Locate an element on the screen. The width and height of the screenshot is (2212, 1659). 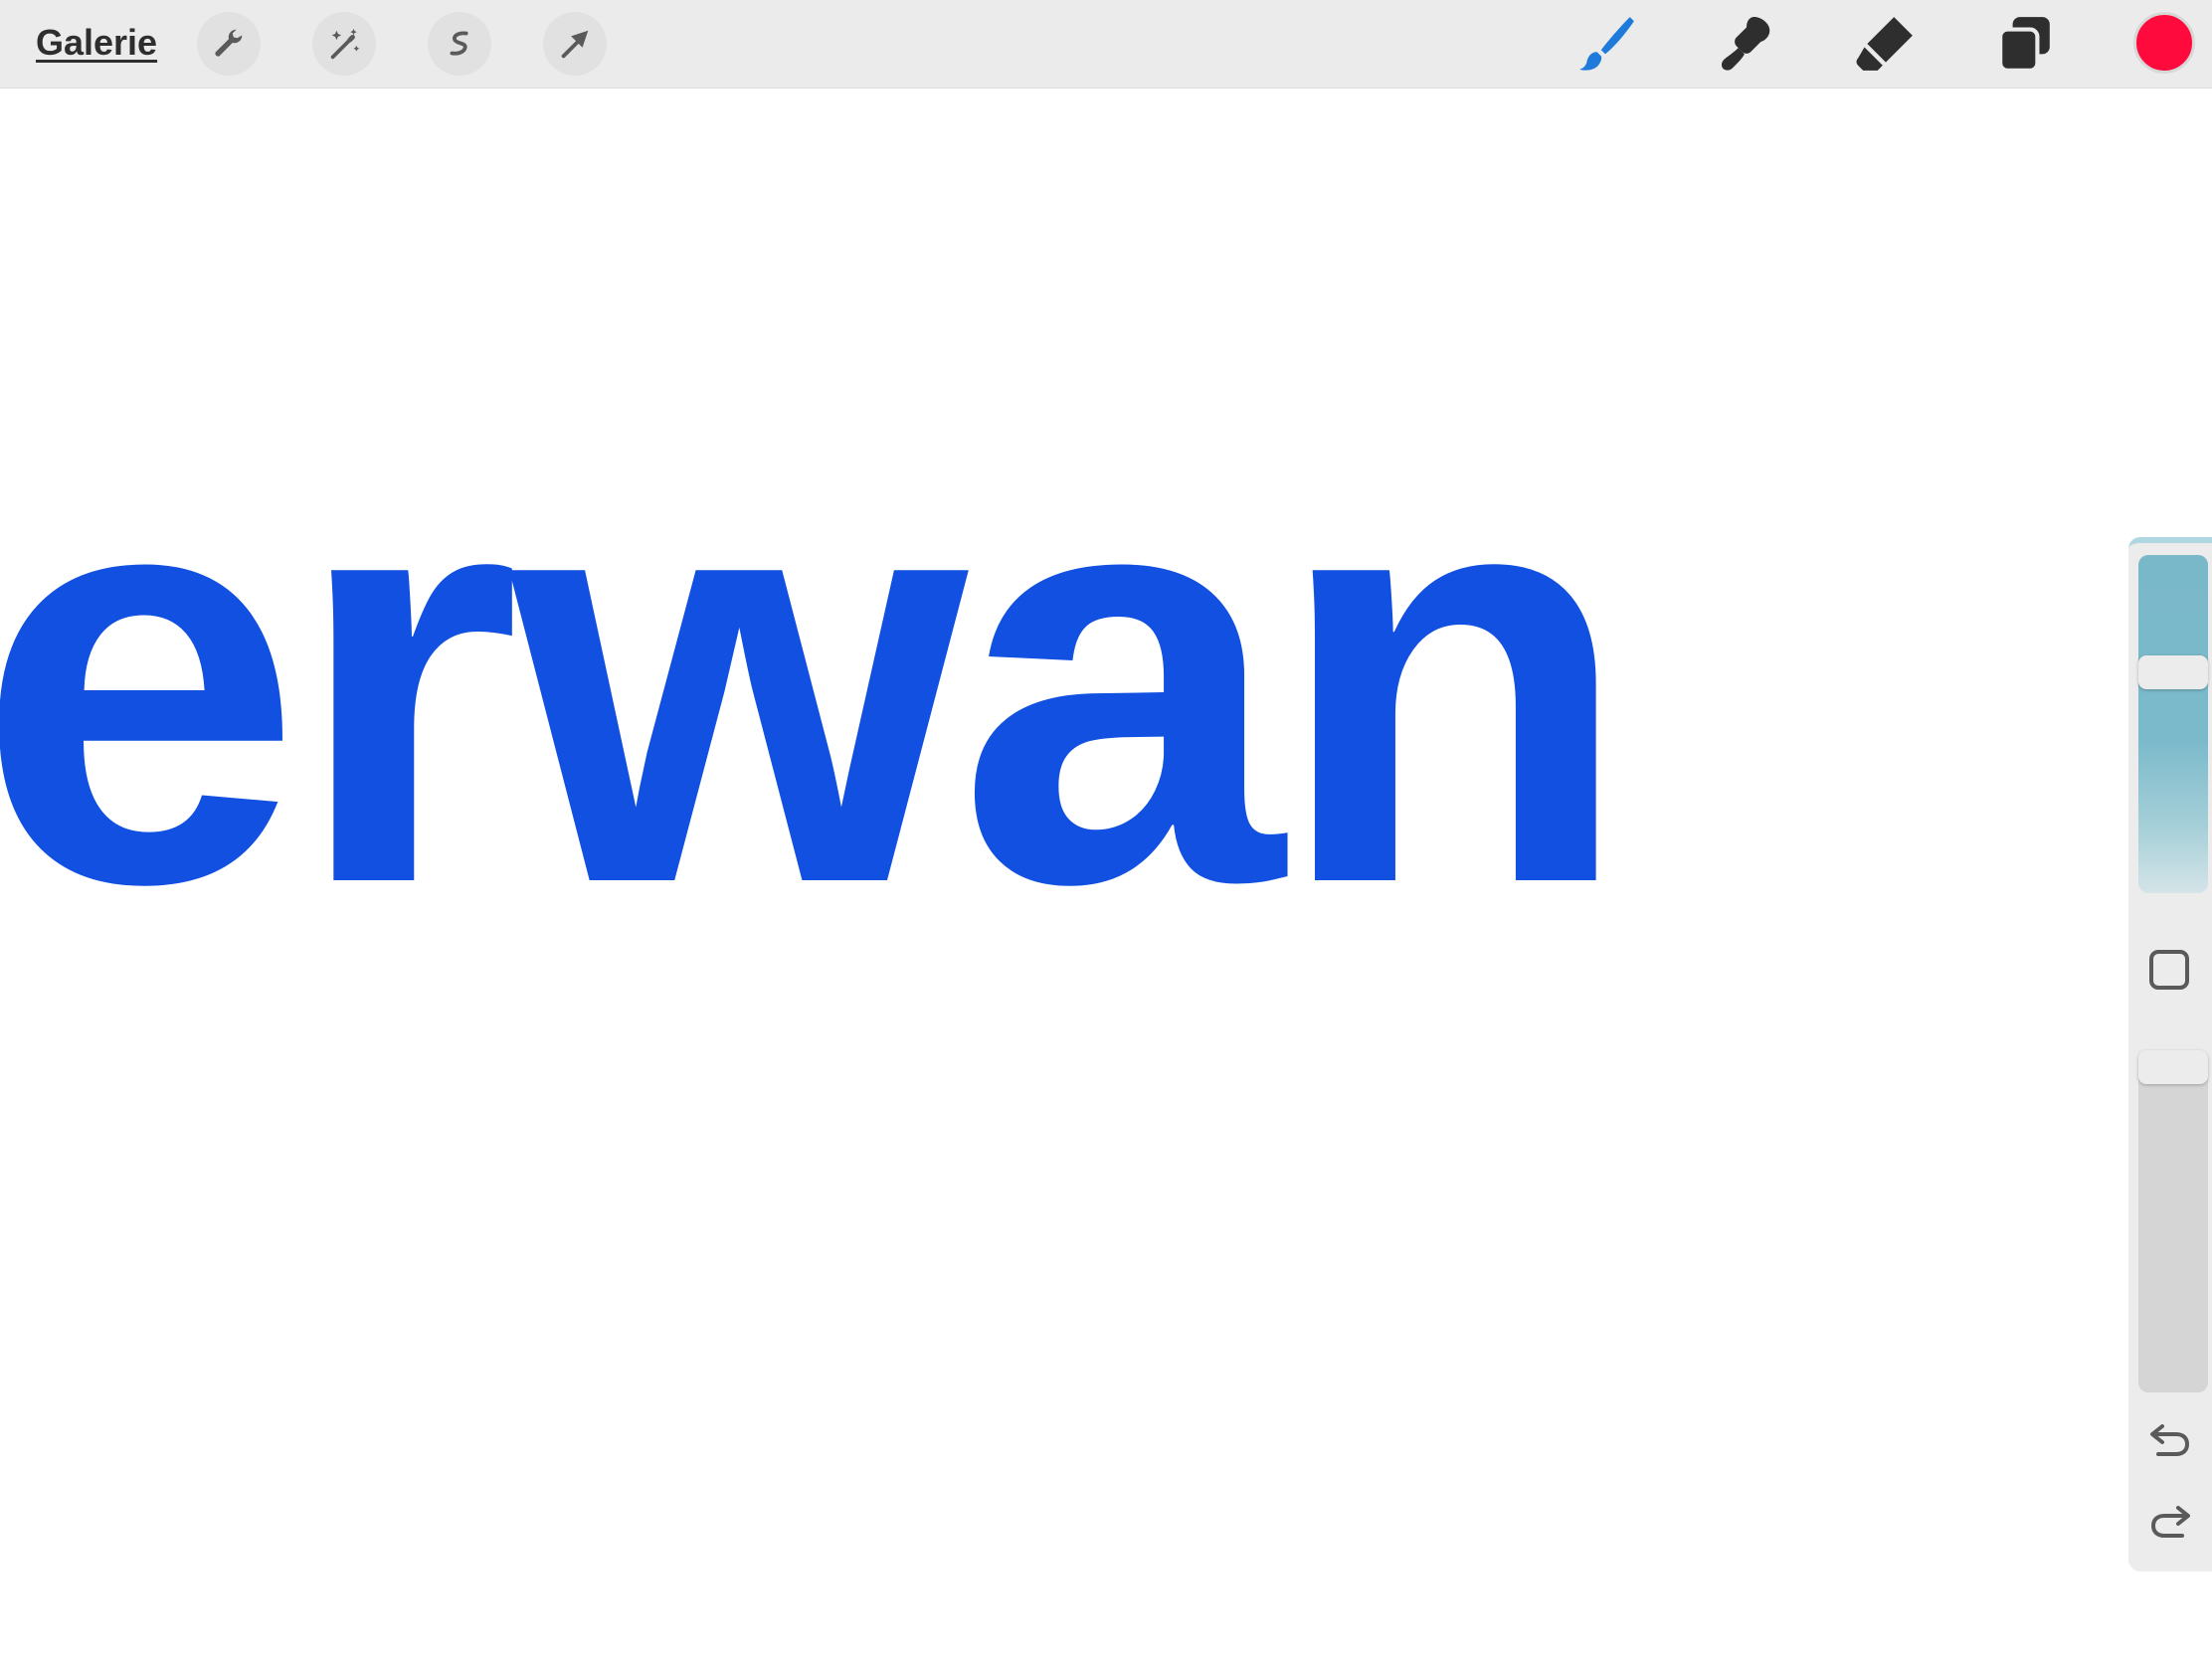
brush-icon is located at coordinates (1606, 44).